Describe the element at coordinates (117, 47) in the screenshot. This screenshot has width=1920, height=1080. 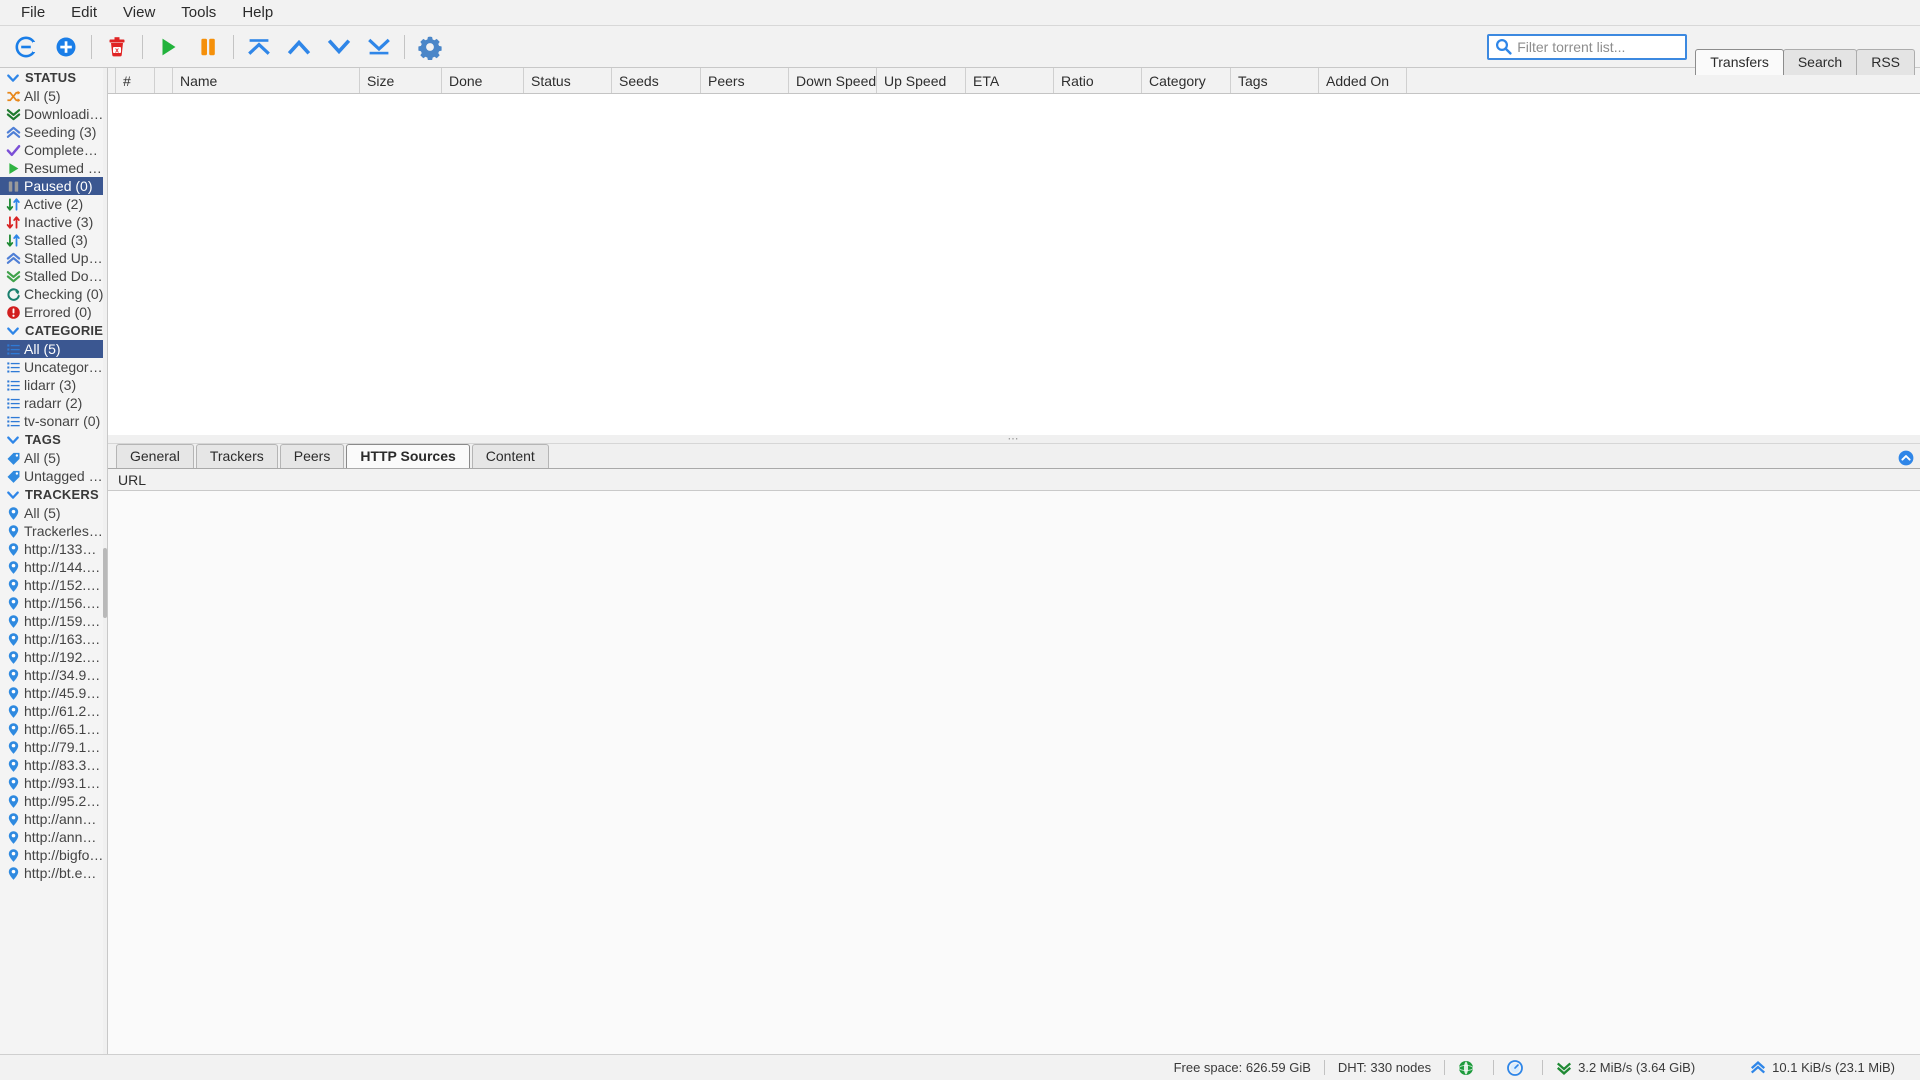
I see `delete-button: x` at that location.